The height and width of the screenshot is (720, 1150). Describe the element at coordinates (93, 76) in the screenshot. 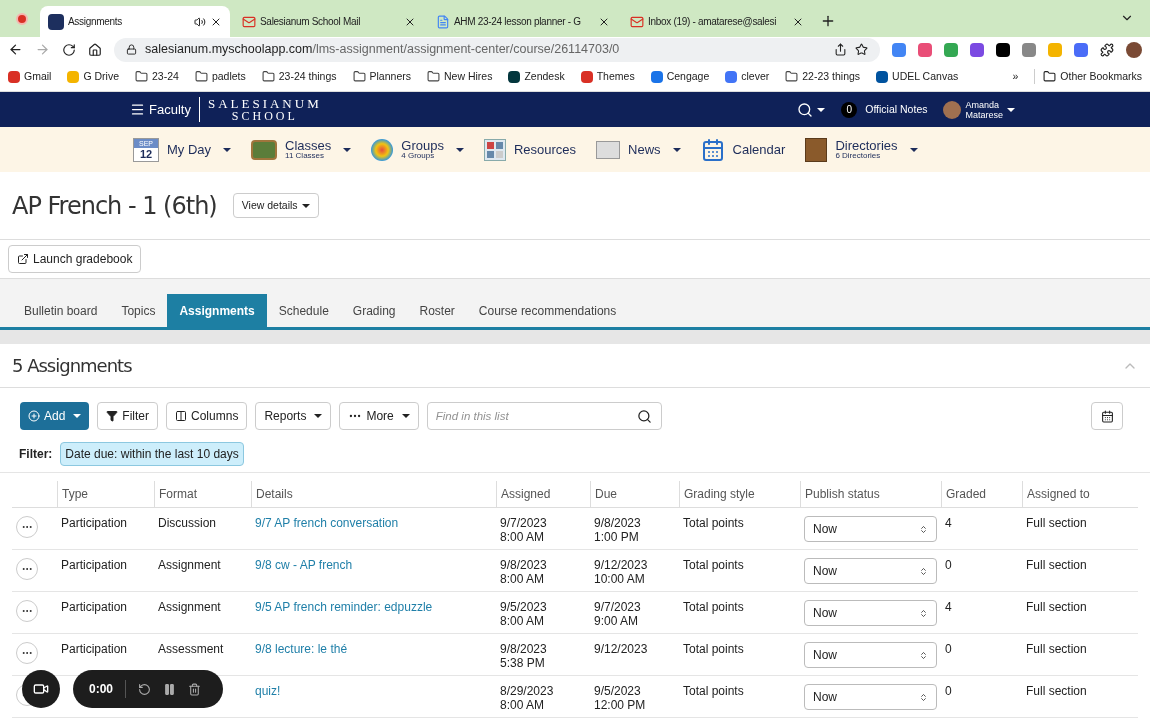

I see `bookmark-item: G Drive` at that location.